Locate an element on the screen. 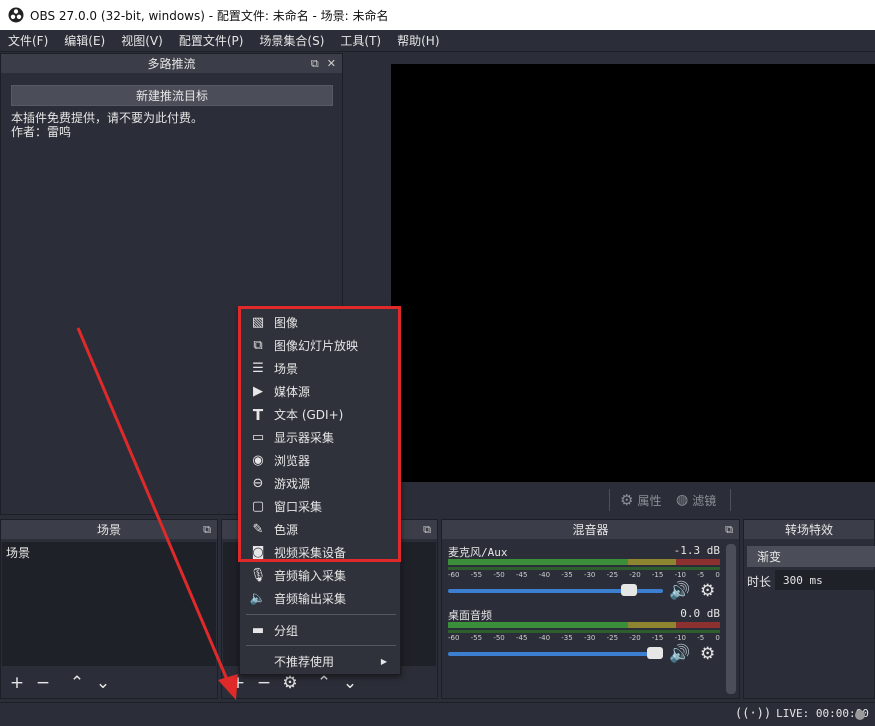 This screenshot has height=726, width=875. menu-tools: 工具(T) is located at coordinates (360, 40).